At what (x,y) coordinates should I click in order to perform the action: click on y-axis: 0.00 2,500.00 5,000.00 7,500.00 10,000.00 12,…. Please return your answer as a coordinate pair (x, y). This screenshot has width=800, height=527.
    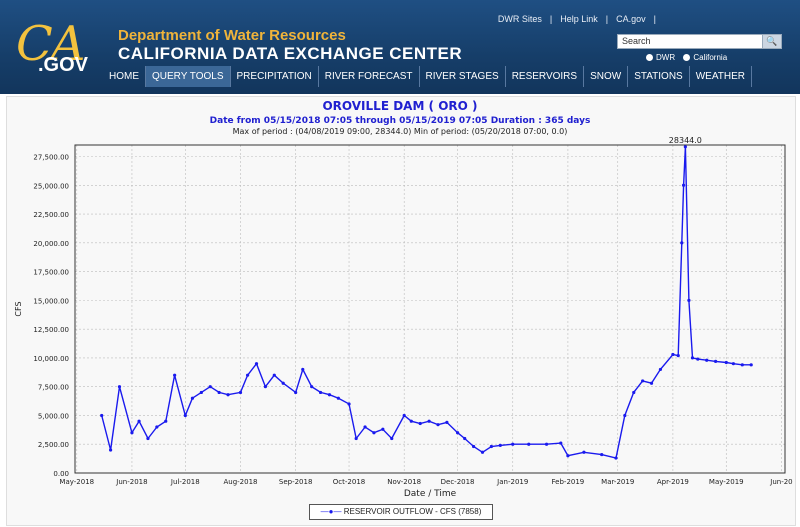
    Looking at the image, I should click on (51, 316).